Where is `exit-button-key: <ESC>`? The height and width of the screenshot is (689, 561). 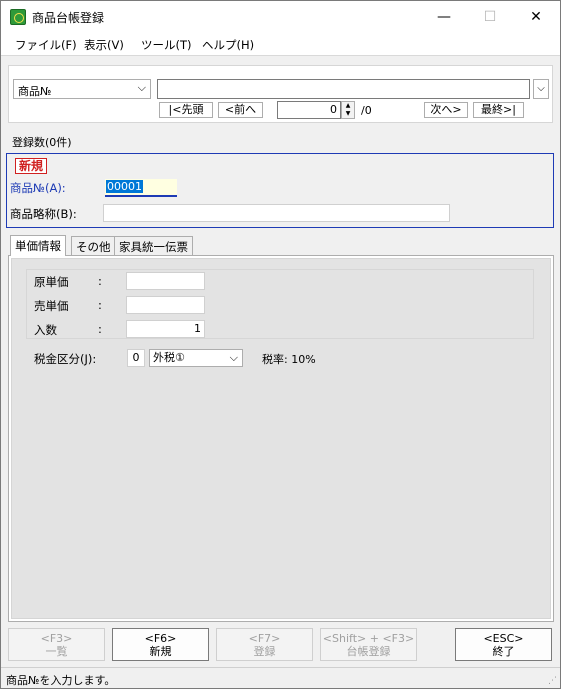
exit-button-key: <ESC> is located at coordinates (503, 638).